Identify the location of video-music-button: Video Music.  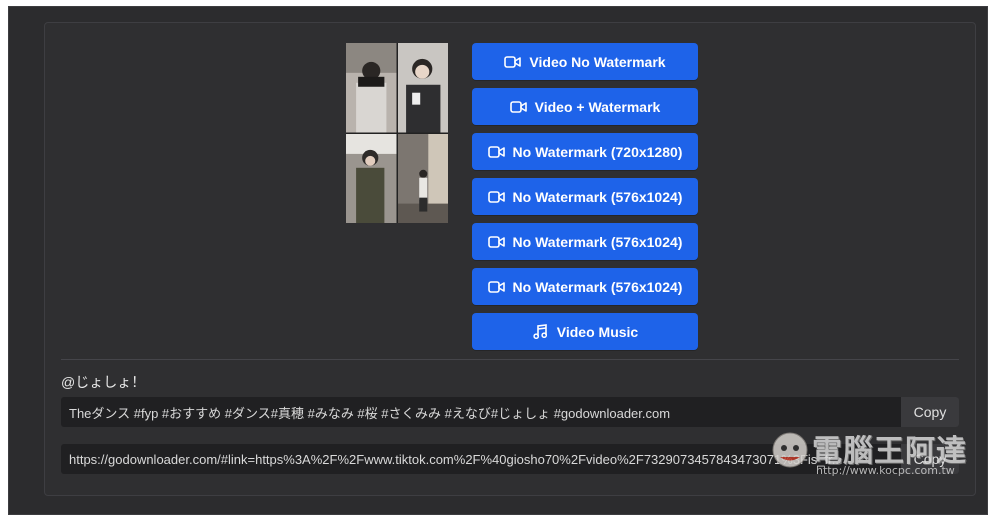
(585, 331).